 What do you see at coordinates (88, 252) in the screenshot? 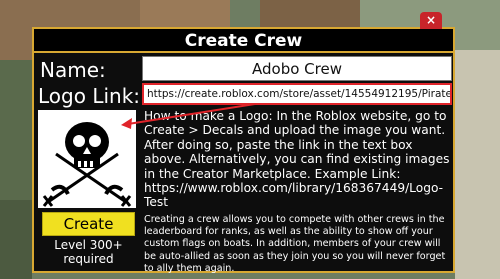
I see `level-requirement: Level 300+ required` at bounding box center [88, 252].